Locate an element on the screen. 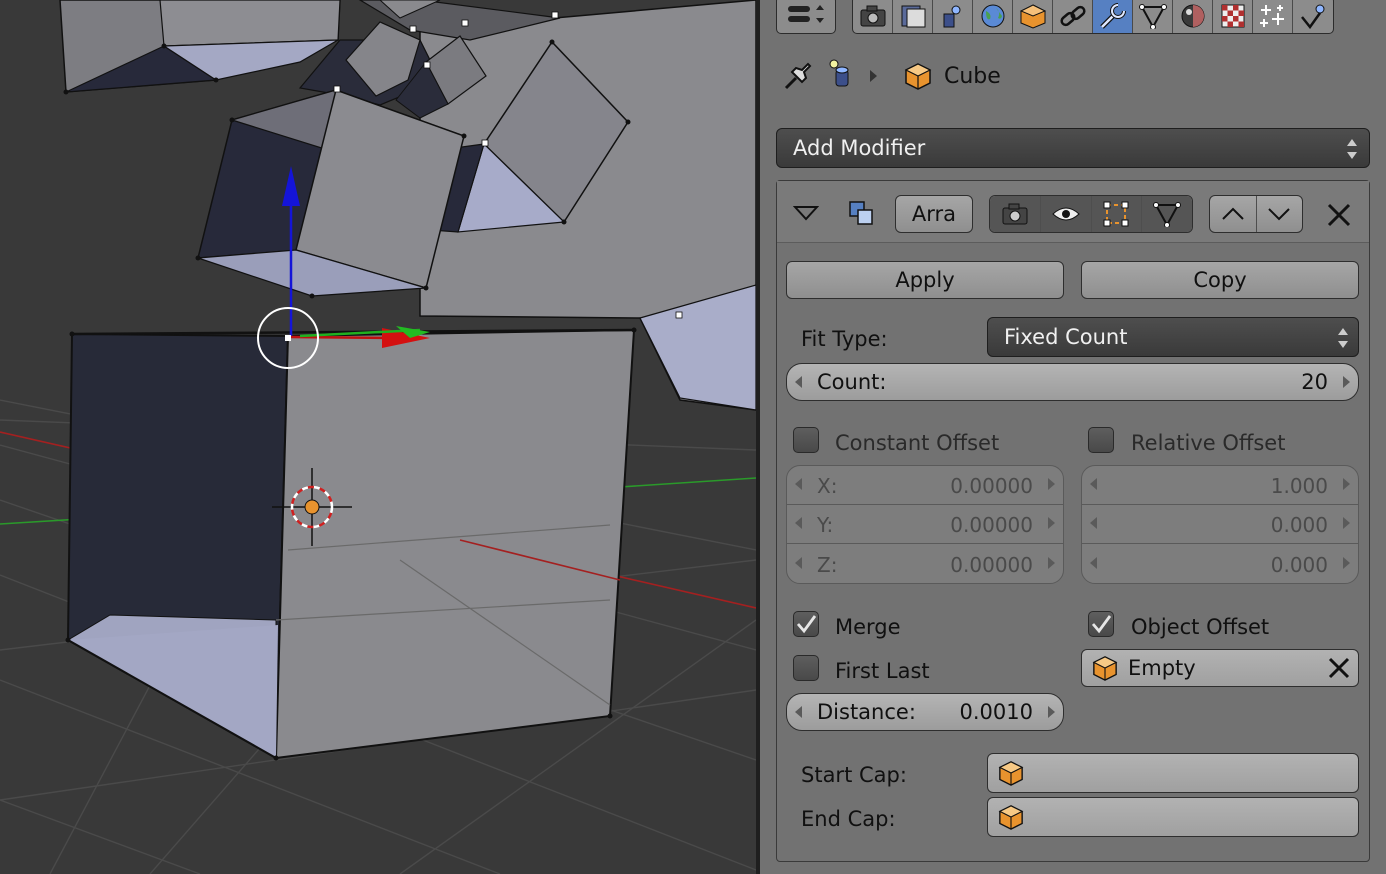  constraints-icon is located at coordinates (1073, 16).